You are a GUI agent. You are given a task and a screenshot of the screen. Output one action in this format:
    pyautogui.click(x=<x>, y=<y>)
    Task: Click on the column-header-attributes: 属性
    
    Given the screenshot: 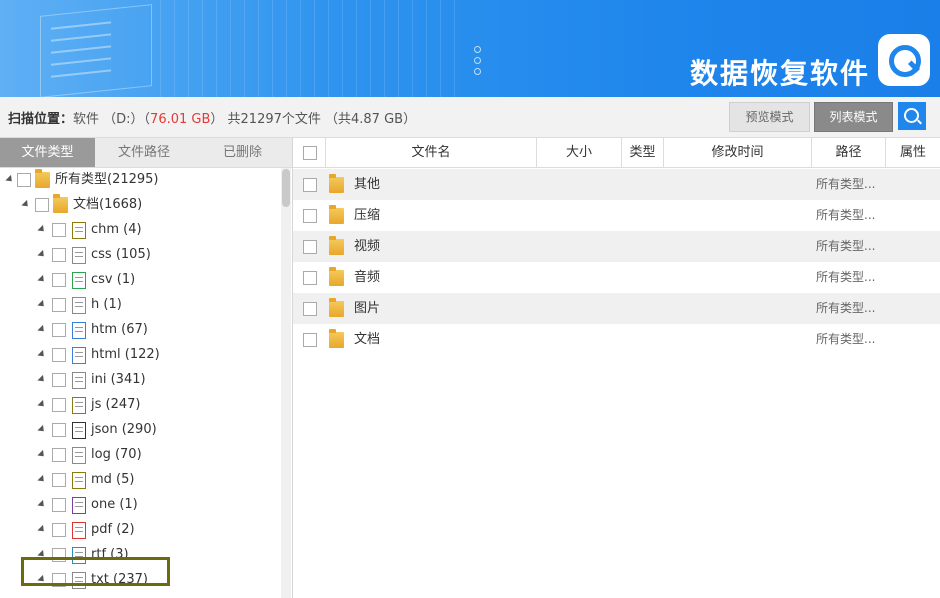 What is the action you would take?
    pyautogui.click(x=912, y=152)
    